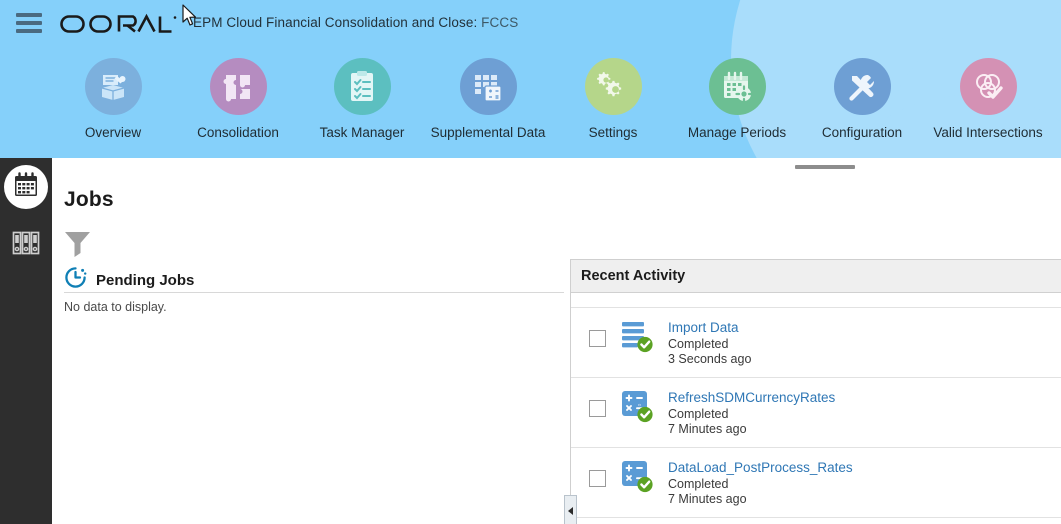 This screenshot has height=524, width=1061. I want to click on chevron-left-icon, so click(570, 510).